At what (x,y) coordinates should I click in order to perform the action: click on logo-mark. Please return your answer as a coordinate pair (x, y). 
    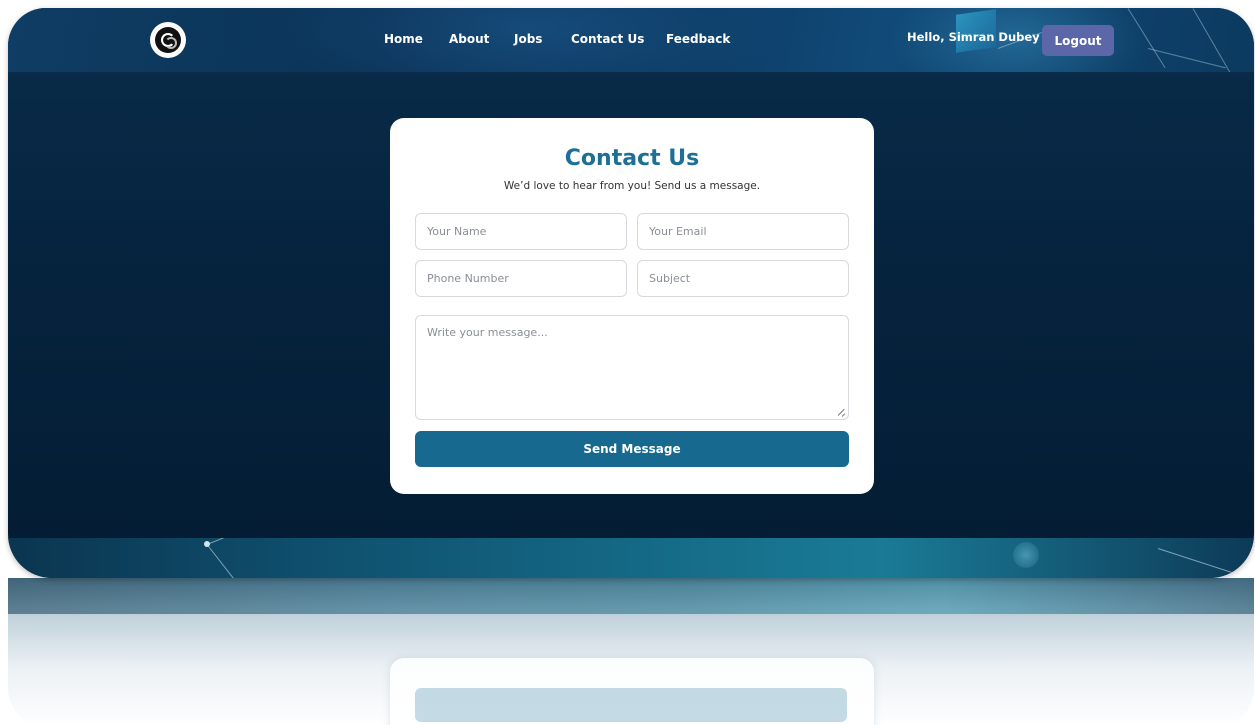
    Looking at the image, I should click on (168, 40).